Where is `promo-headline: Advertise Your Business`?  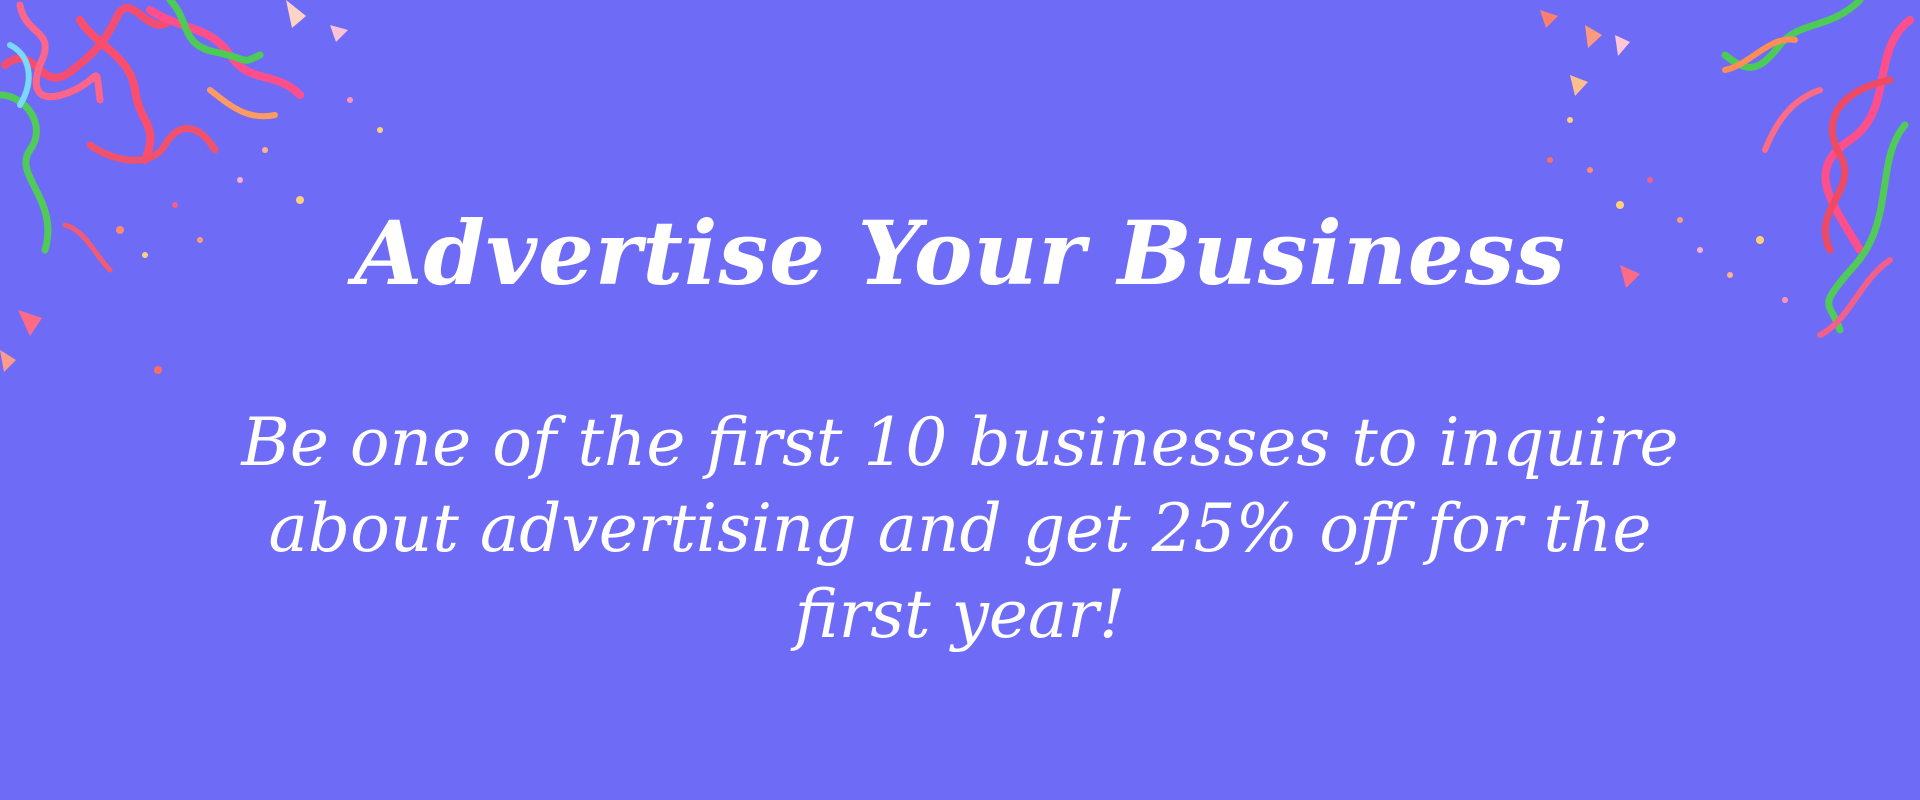 promo-headline: Advertise Your Business is located at coordinates (960, 253).